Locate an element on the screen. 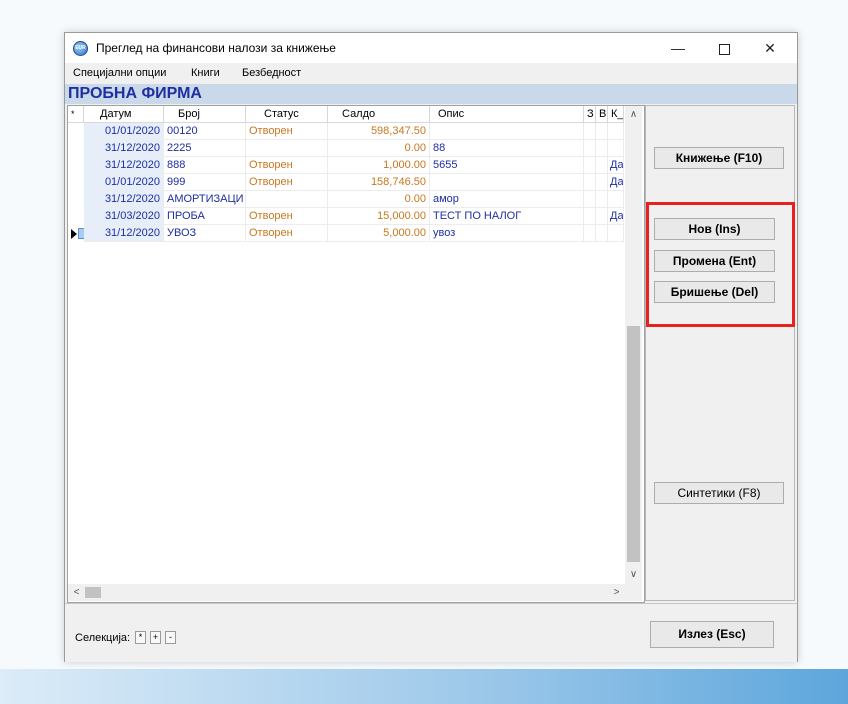 The image size is (848, 704). cell-balance: 158,746.50 is located at coordinates (379, 182).